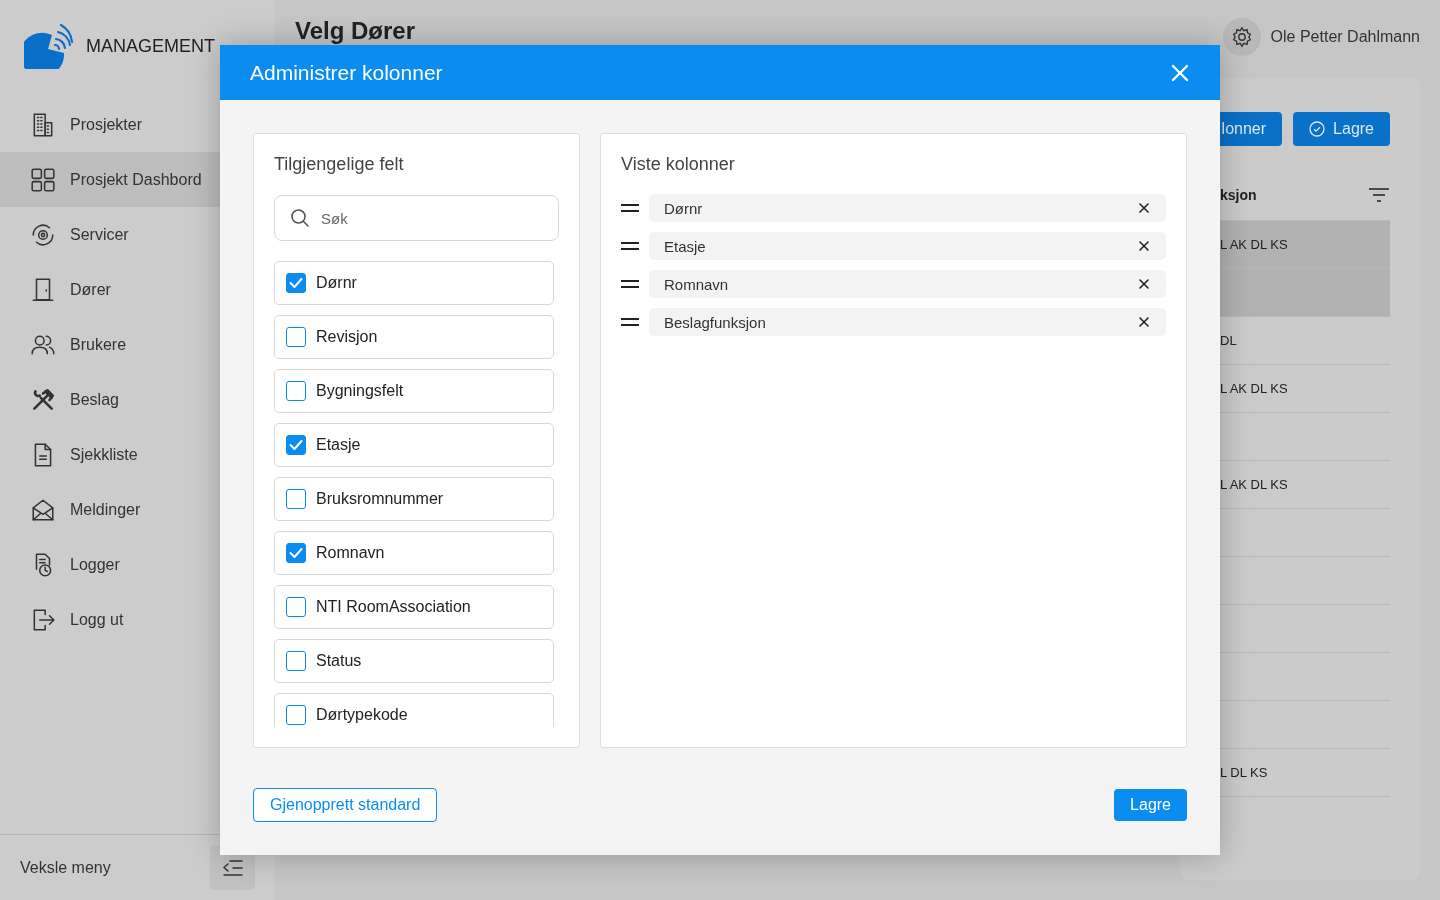 The width and height of the screenshot is (1440, 900). Describe the element at coordinates (1228, 340) in the screenshot. I see `table-cell: DL` at that location.